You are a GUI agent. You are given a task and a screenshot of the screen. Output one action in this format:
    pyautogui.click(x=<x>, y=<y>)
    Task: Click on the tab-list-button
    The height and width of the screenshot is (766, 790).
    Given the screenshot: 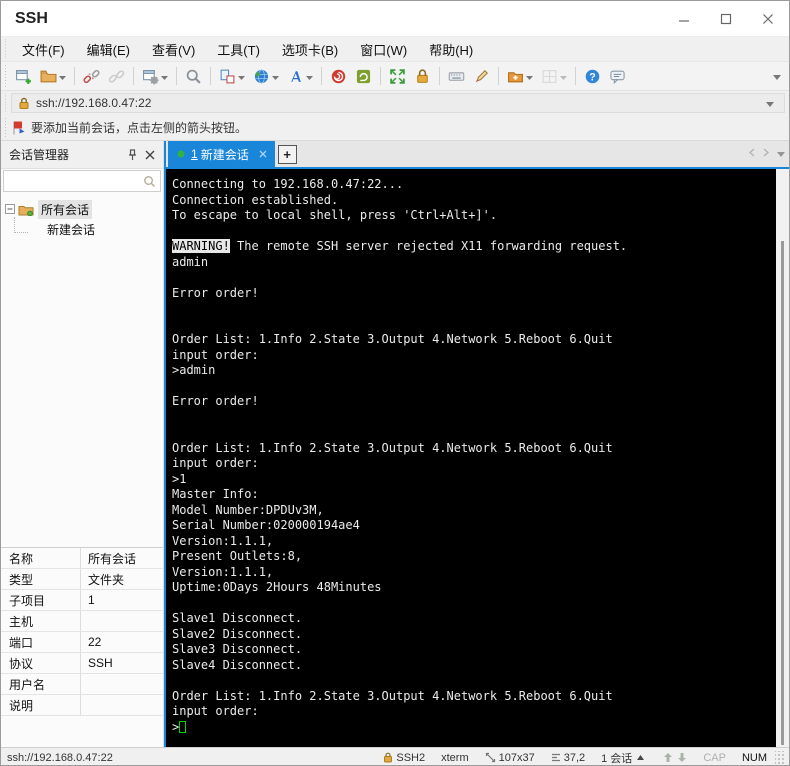 What is the action you would take?
    pyautogui.click(x=781, y=153)
    